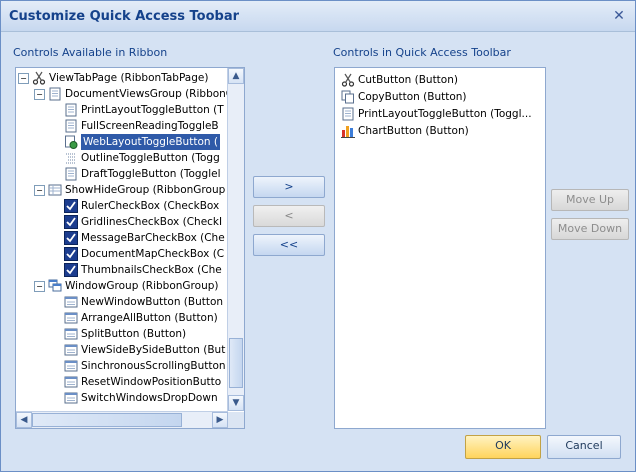 This screenshot has width=636, height=472. What do you see at coordinates (71, 334) in the screenshot?
I see `split-icon` at bounding box center [71, 334].